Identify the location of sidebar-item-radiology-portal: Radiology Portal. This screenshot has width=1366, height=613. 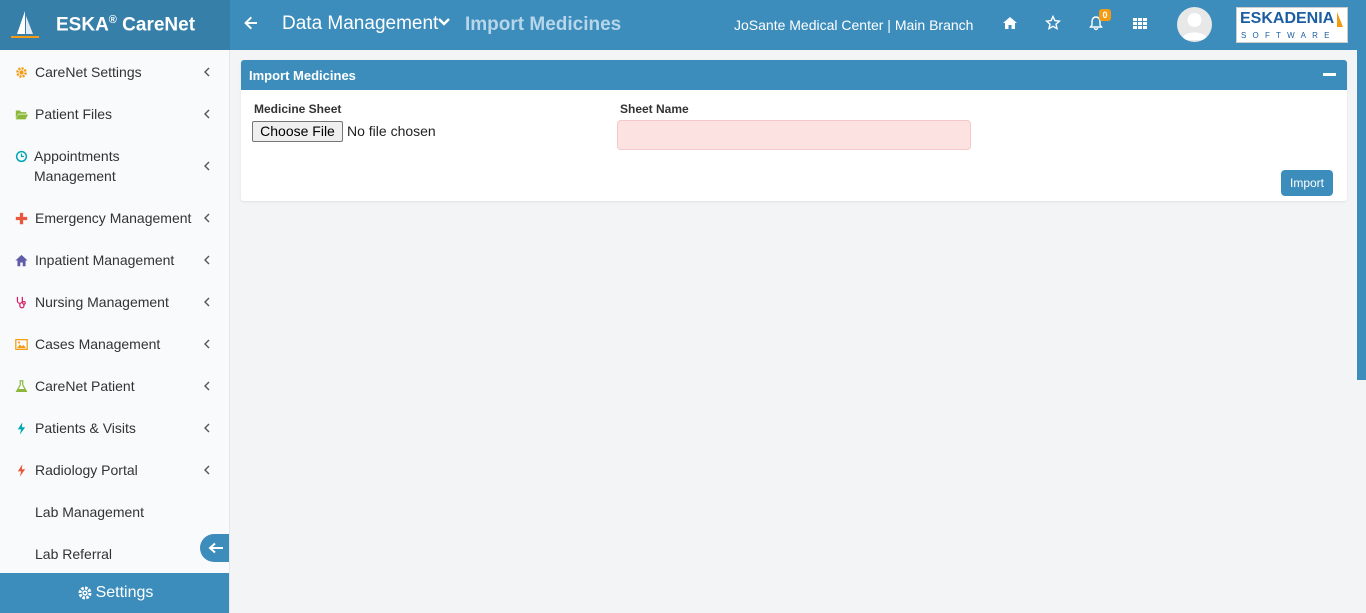
(114, 470).